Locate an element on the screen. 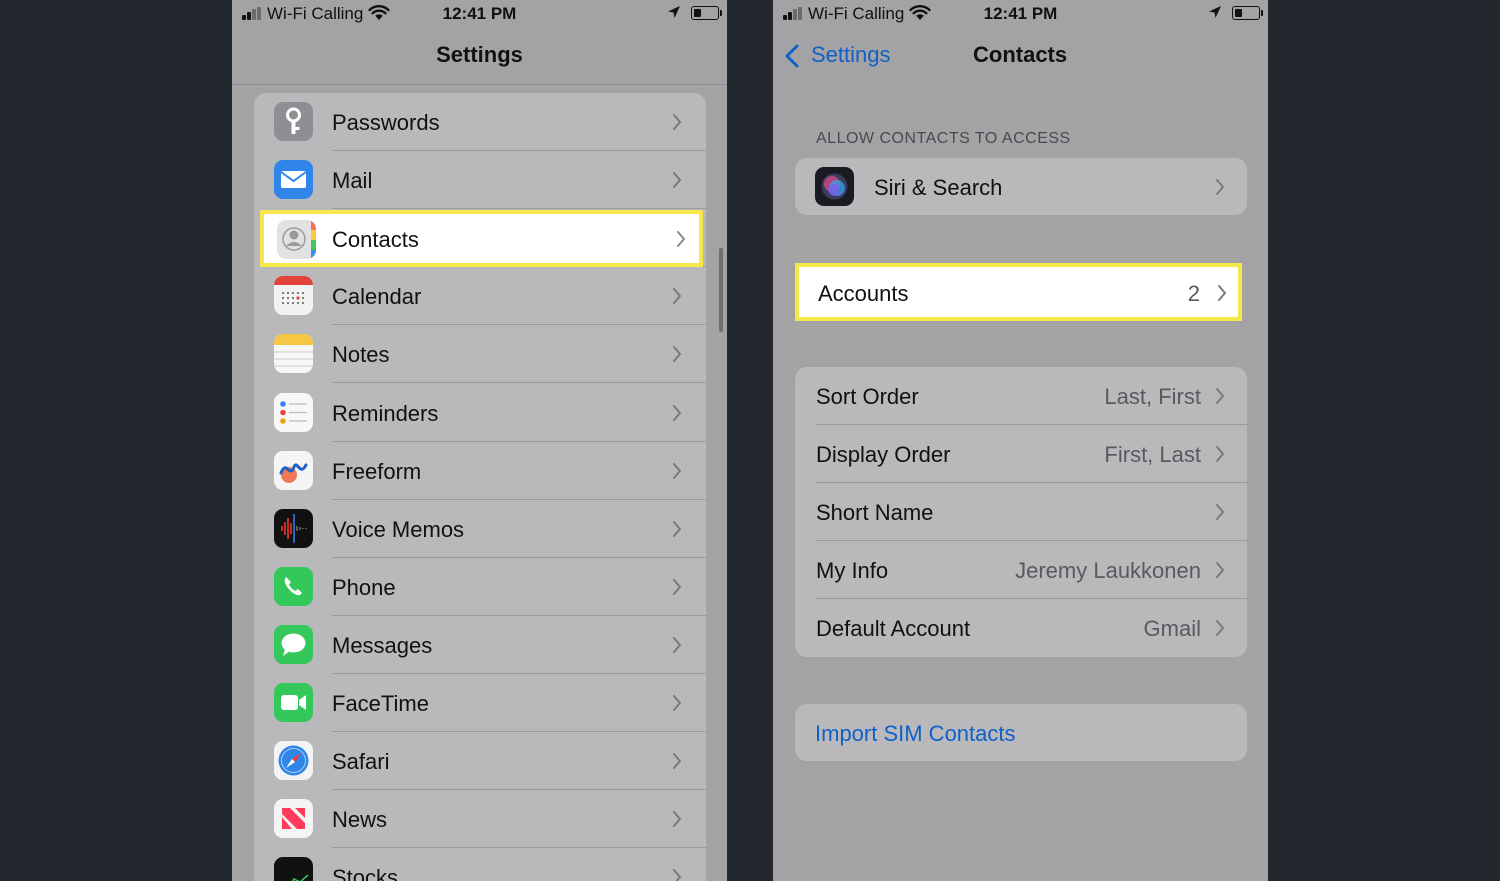 The width and height of the screenshot is (1500, 881). notes-icon is located at coordinates (293, 354).